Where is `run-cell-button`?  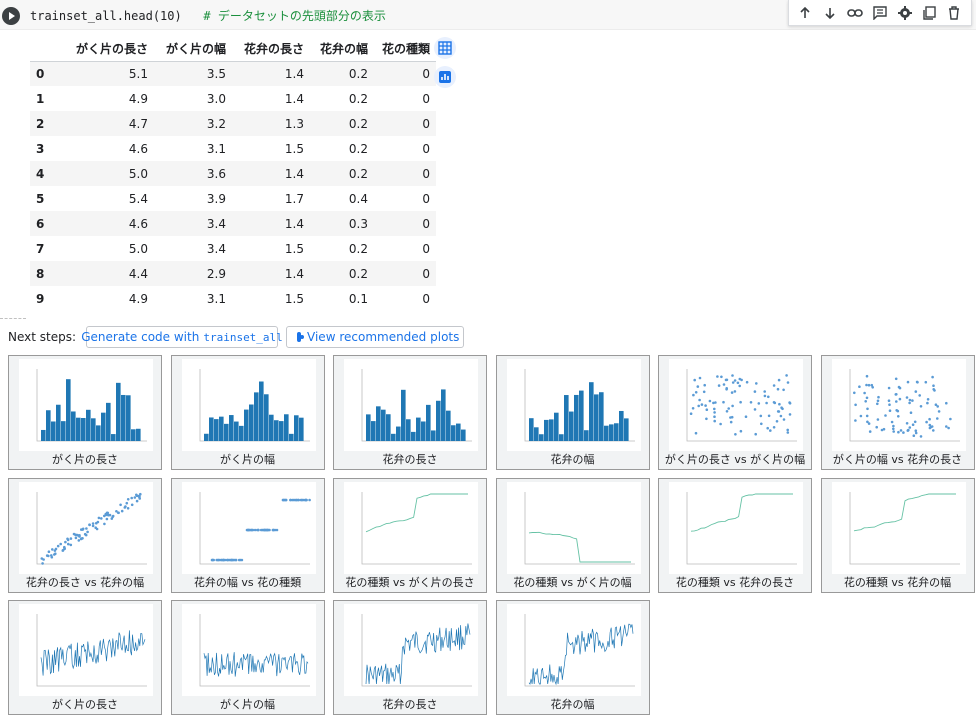 run-cell-button is located at coordinates (11, 16).